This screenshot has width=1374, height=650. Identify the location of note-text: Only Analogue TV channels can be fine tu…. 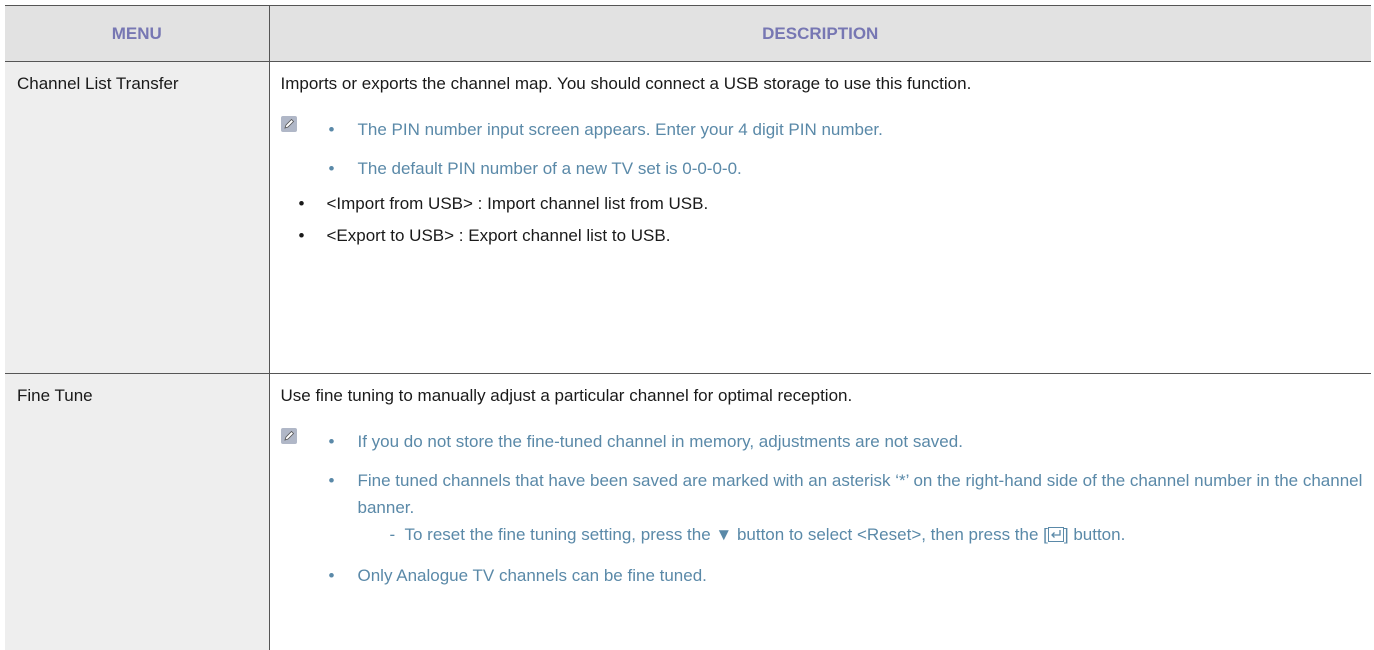
(532, 575).